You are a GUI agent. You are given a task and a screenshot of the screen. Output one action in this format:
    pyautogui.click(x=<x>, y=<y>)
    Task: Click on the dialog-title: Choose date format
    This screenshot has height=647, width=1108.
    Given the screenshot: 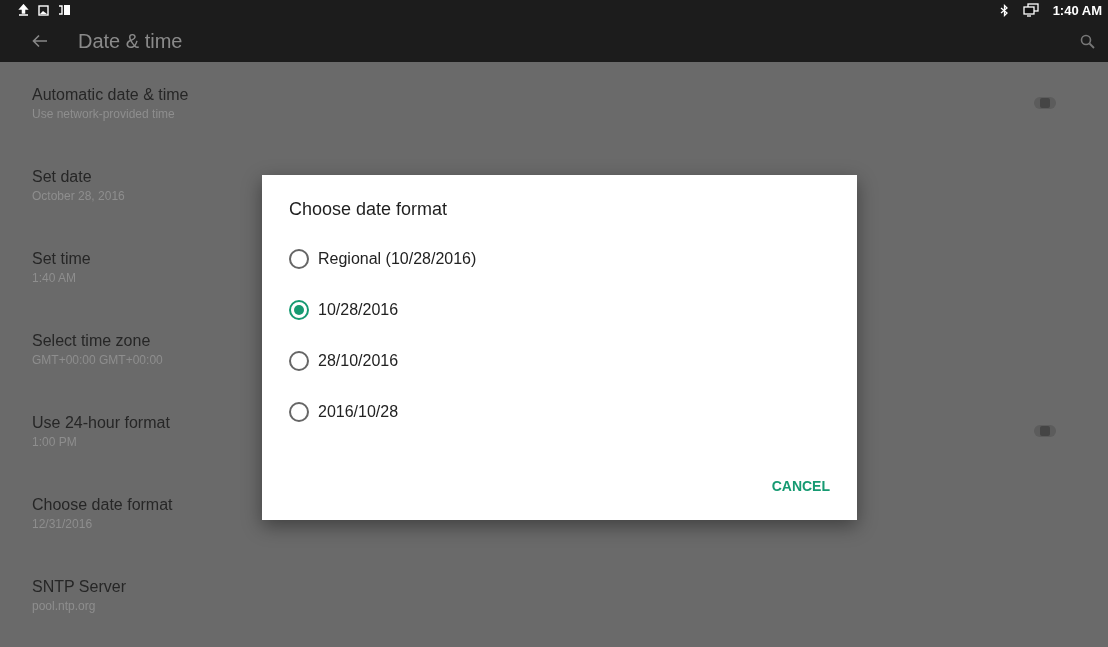 What is the action you would take?
    pyautogui.click(x=369, y=209)
    